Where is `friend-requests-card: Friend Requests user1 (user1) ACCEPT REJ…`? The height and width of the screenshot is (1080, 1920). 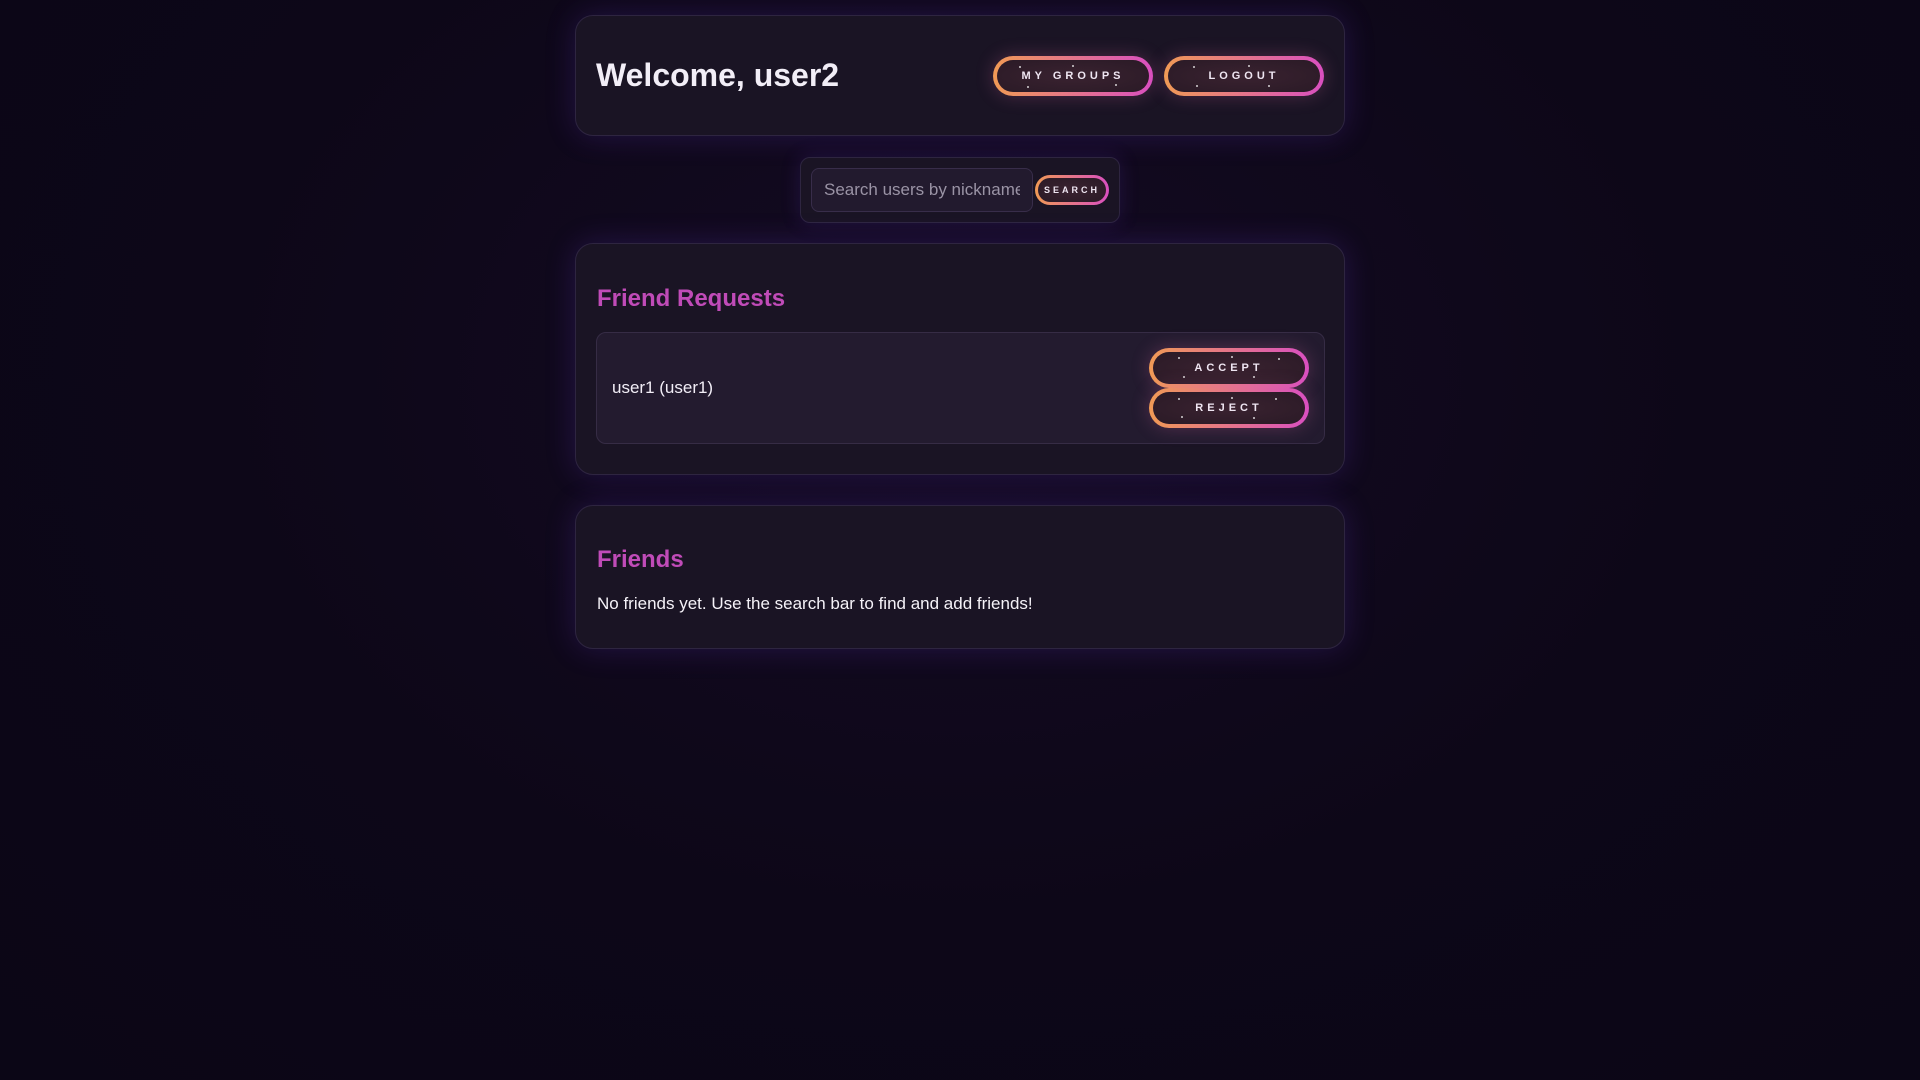 friend-requests-card: Friend Requests user1 (user1) ACCEPT REJ… is located at coordinates (960, 359).